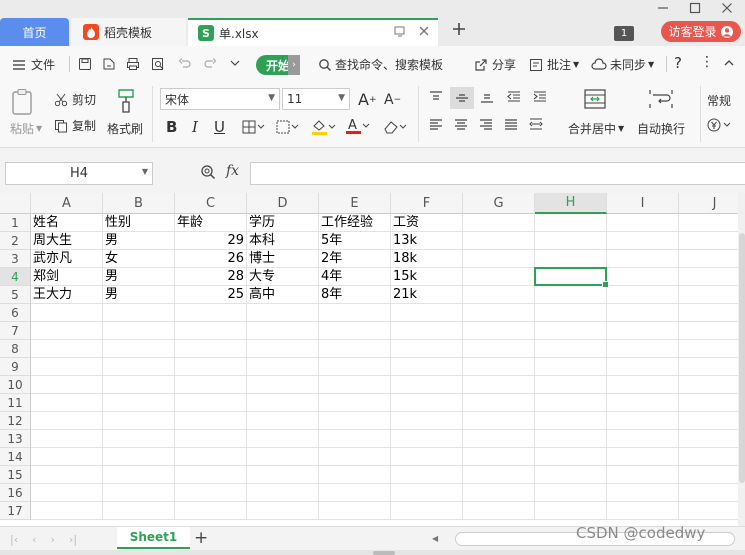  What do you see at coordinates (254, 127) in the screenshot?
I see `borders-icon` at bounding box center [254, 127].